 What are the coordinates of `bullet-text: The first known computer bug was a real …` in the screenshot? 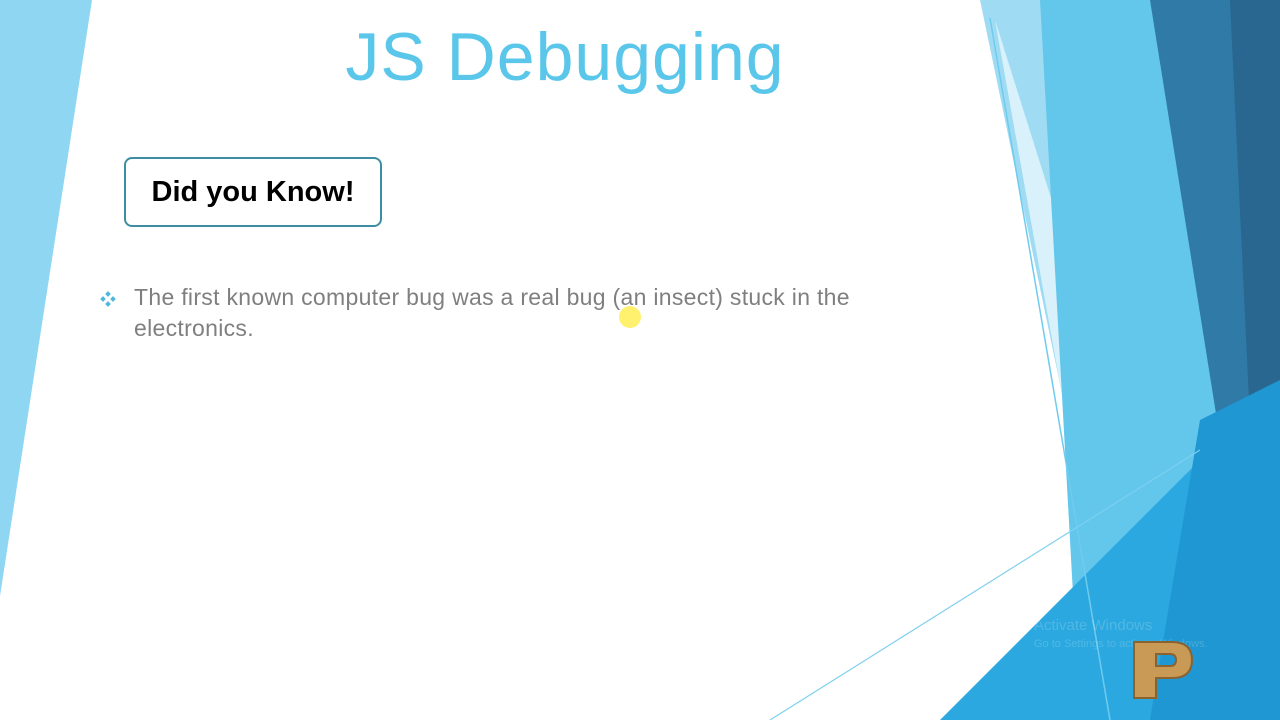 It's located at (492, 312).